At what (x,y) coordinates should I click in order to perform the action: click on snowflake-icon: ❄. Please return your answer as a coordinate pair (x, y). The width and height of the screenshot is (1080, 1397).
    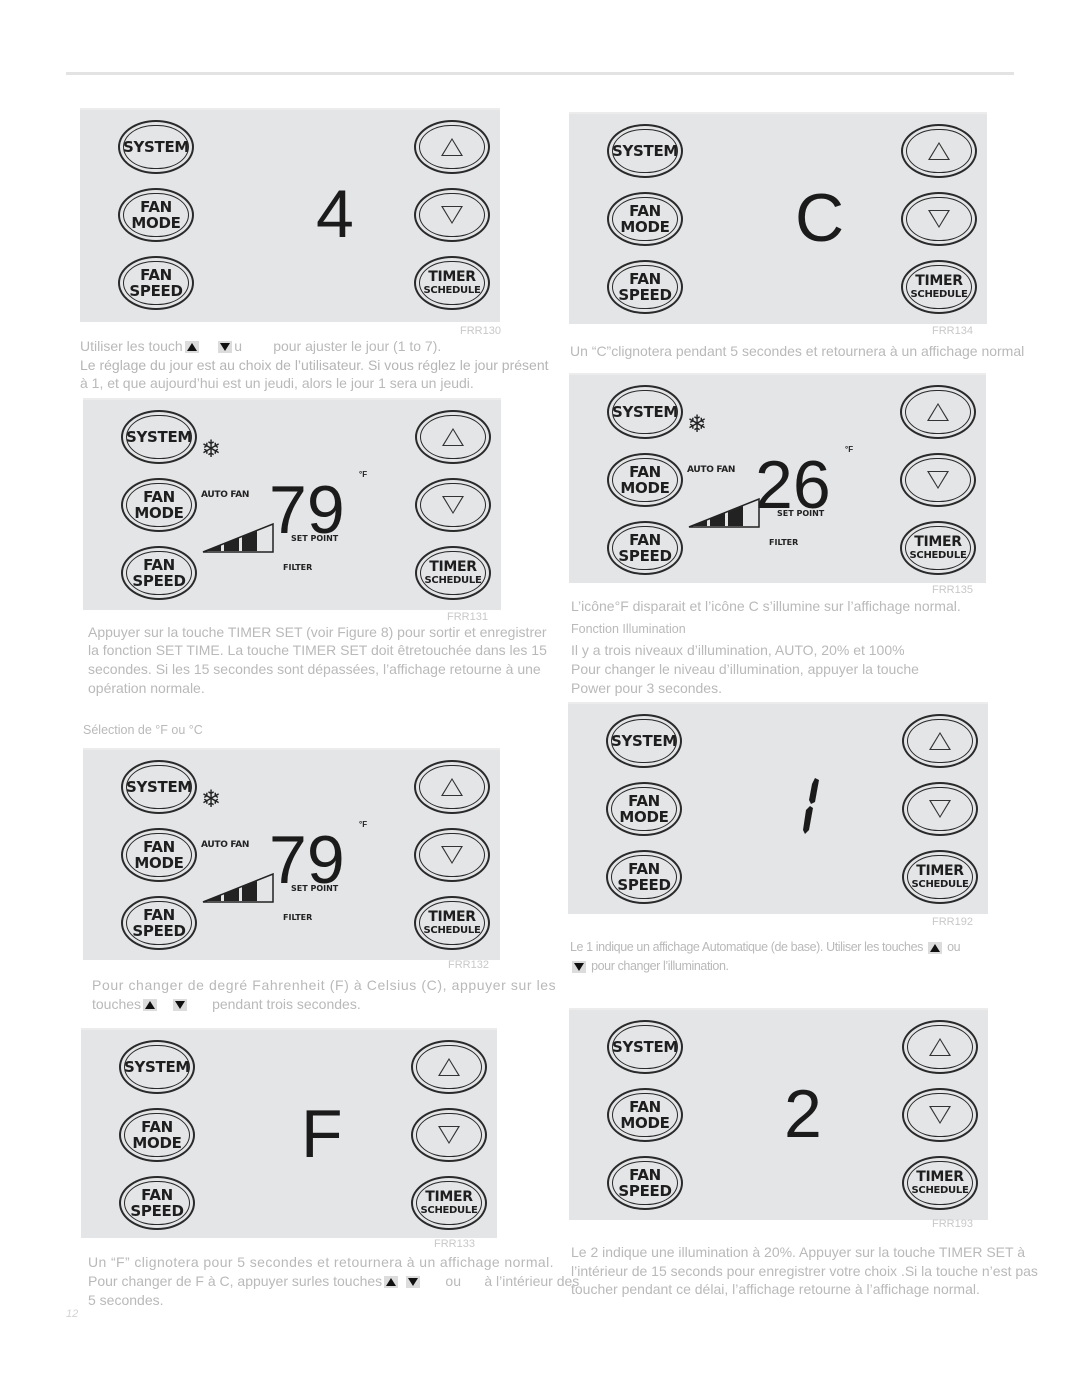
    Looking at the image, I should click on (211, 449).